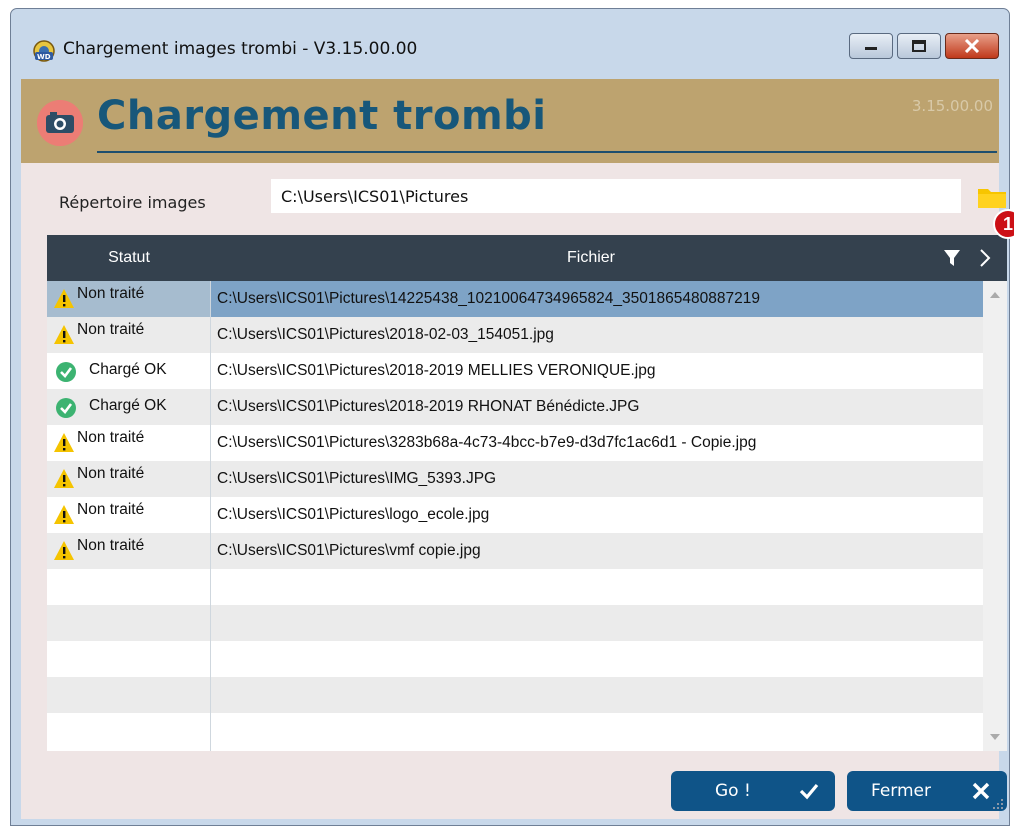  I want to click on version-label: 3.15.00.00, so click(952, 106).